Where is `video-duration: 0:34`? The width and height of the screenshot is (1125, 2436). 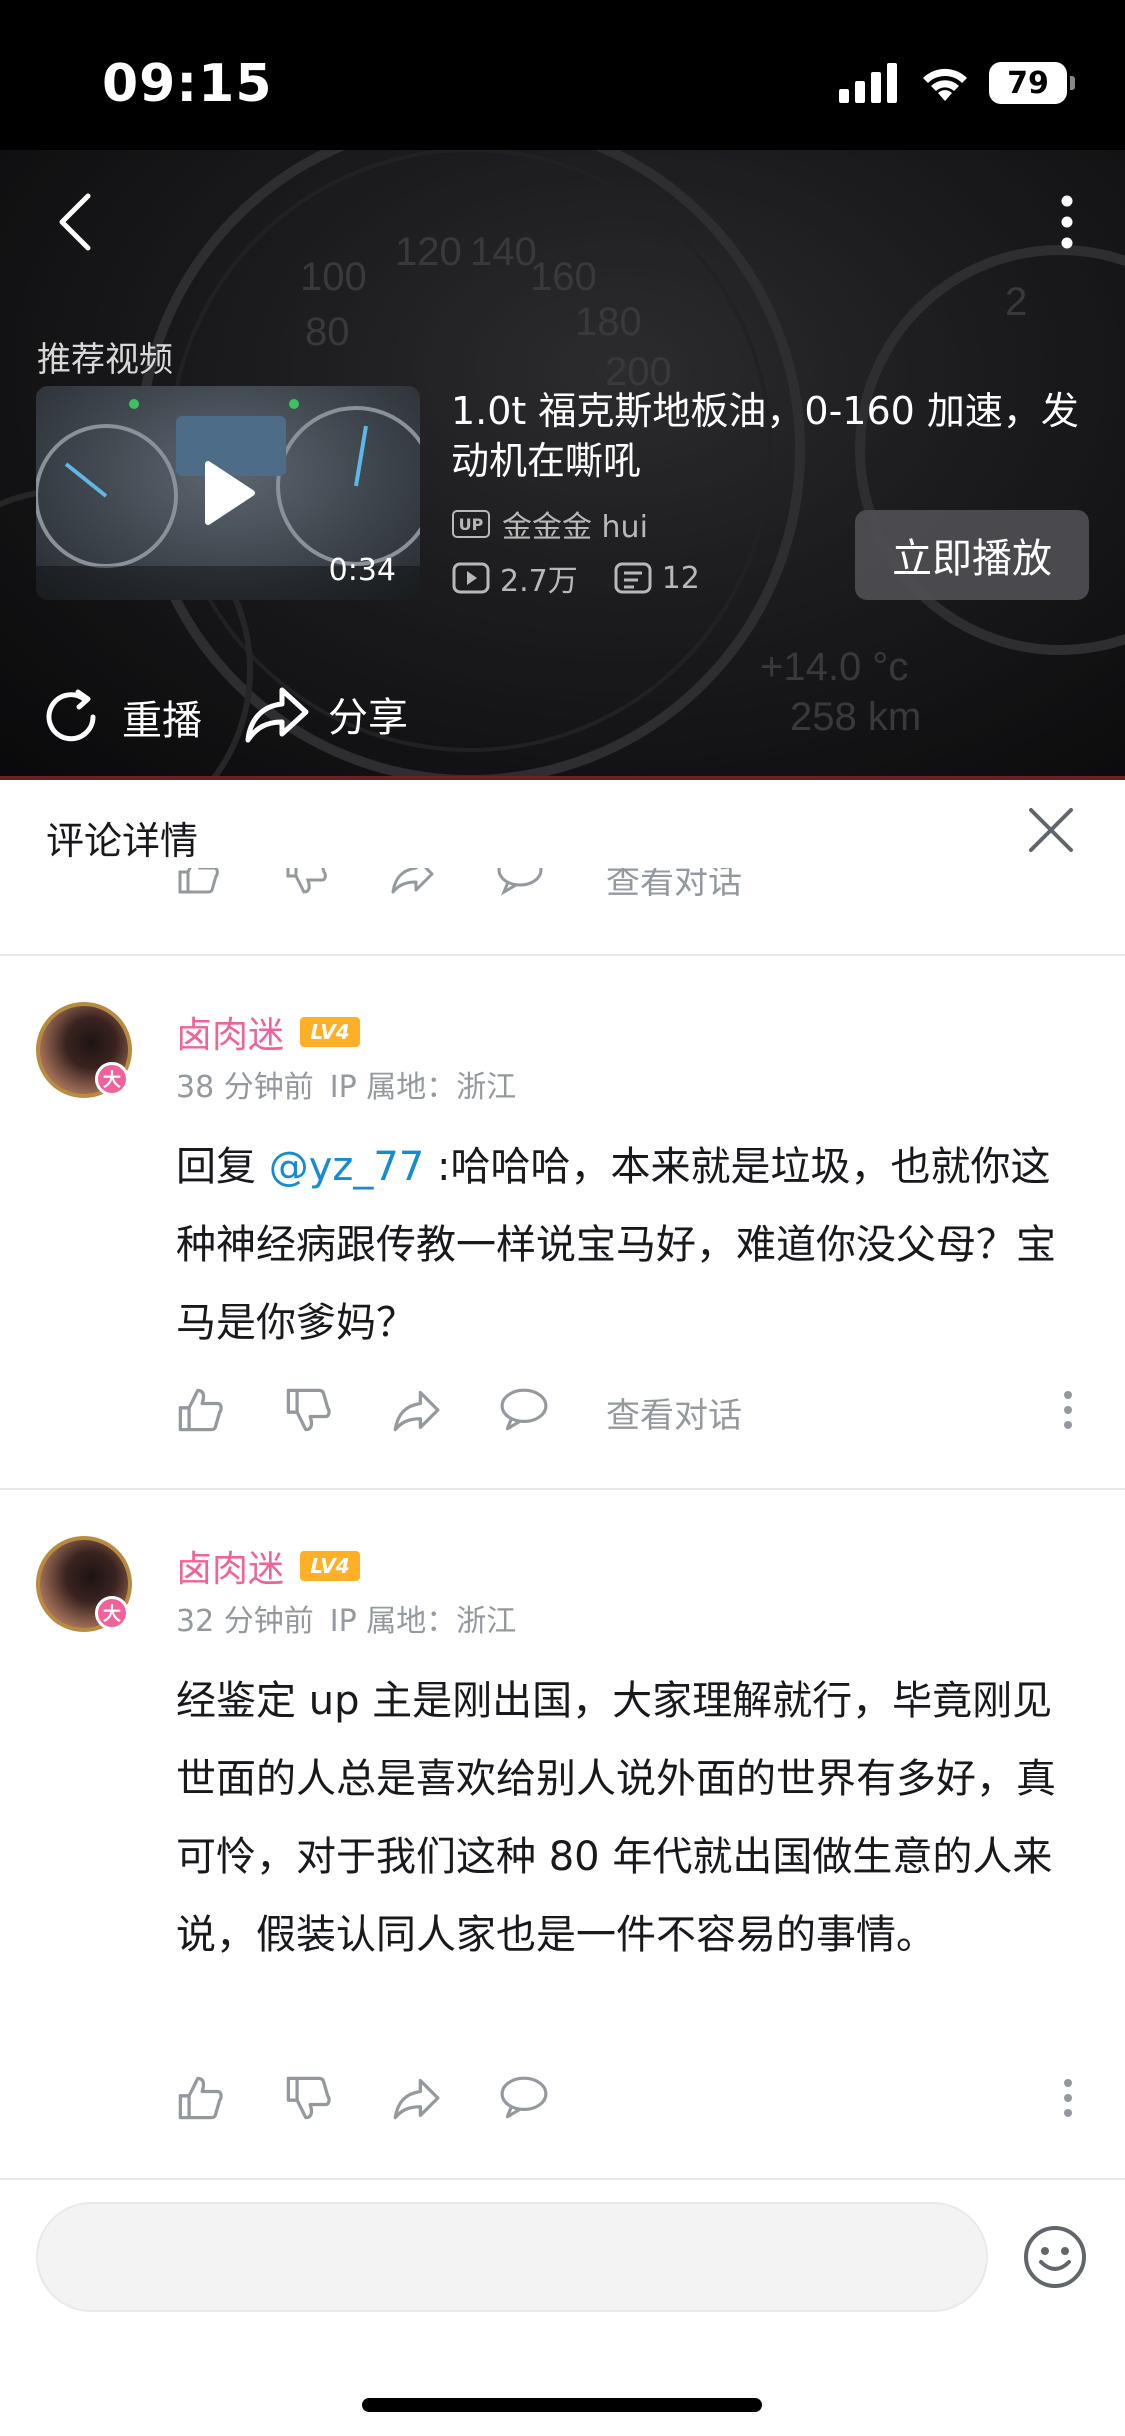
video-duration: 0:34 is located at coordinates (362, 570).